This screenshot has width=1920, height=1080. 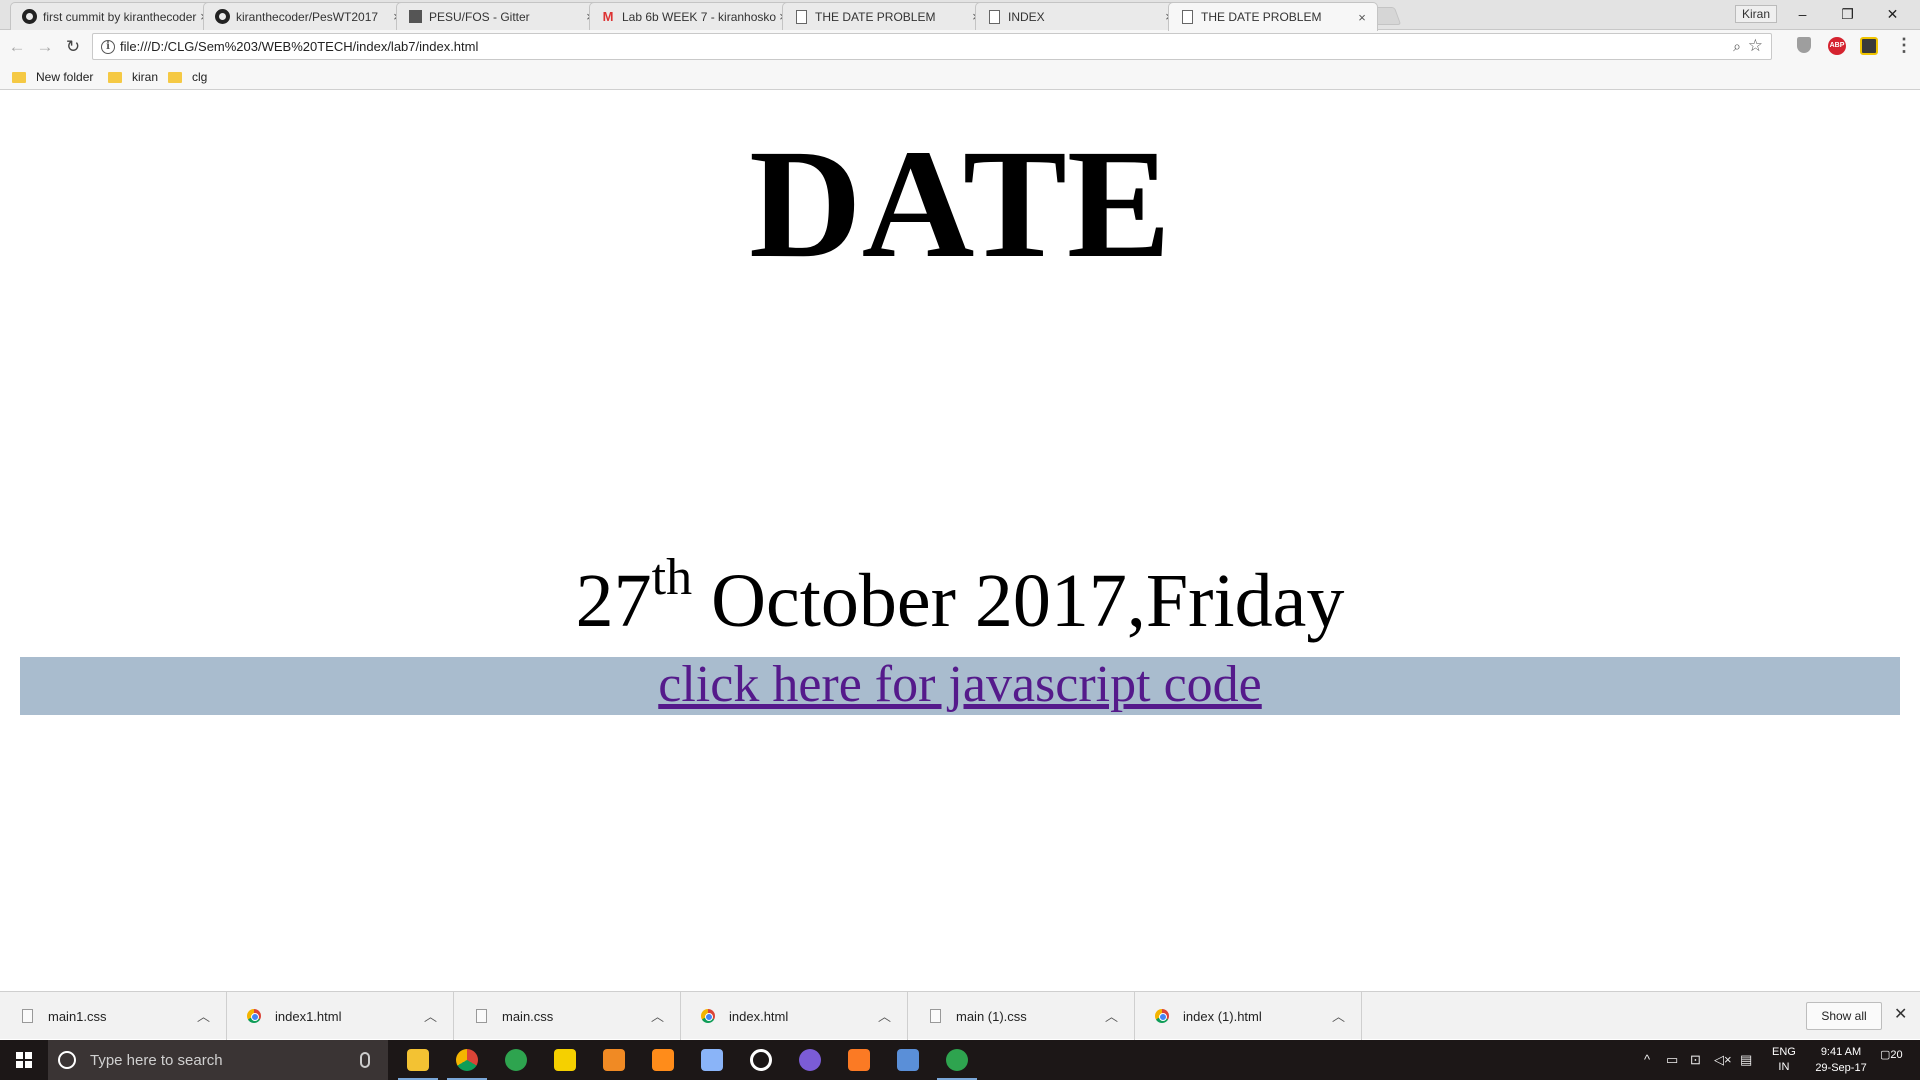 I want to click on tab-github-commit: first cummit by kiranthecoder ×, so click(x=115, y=16).